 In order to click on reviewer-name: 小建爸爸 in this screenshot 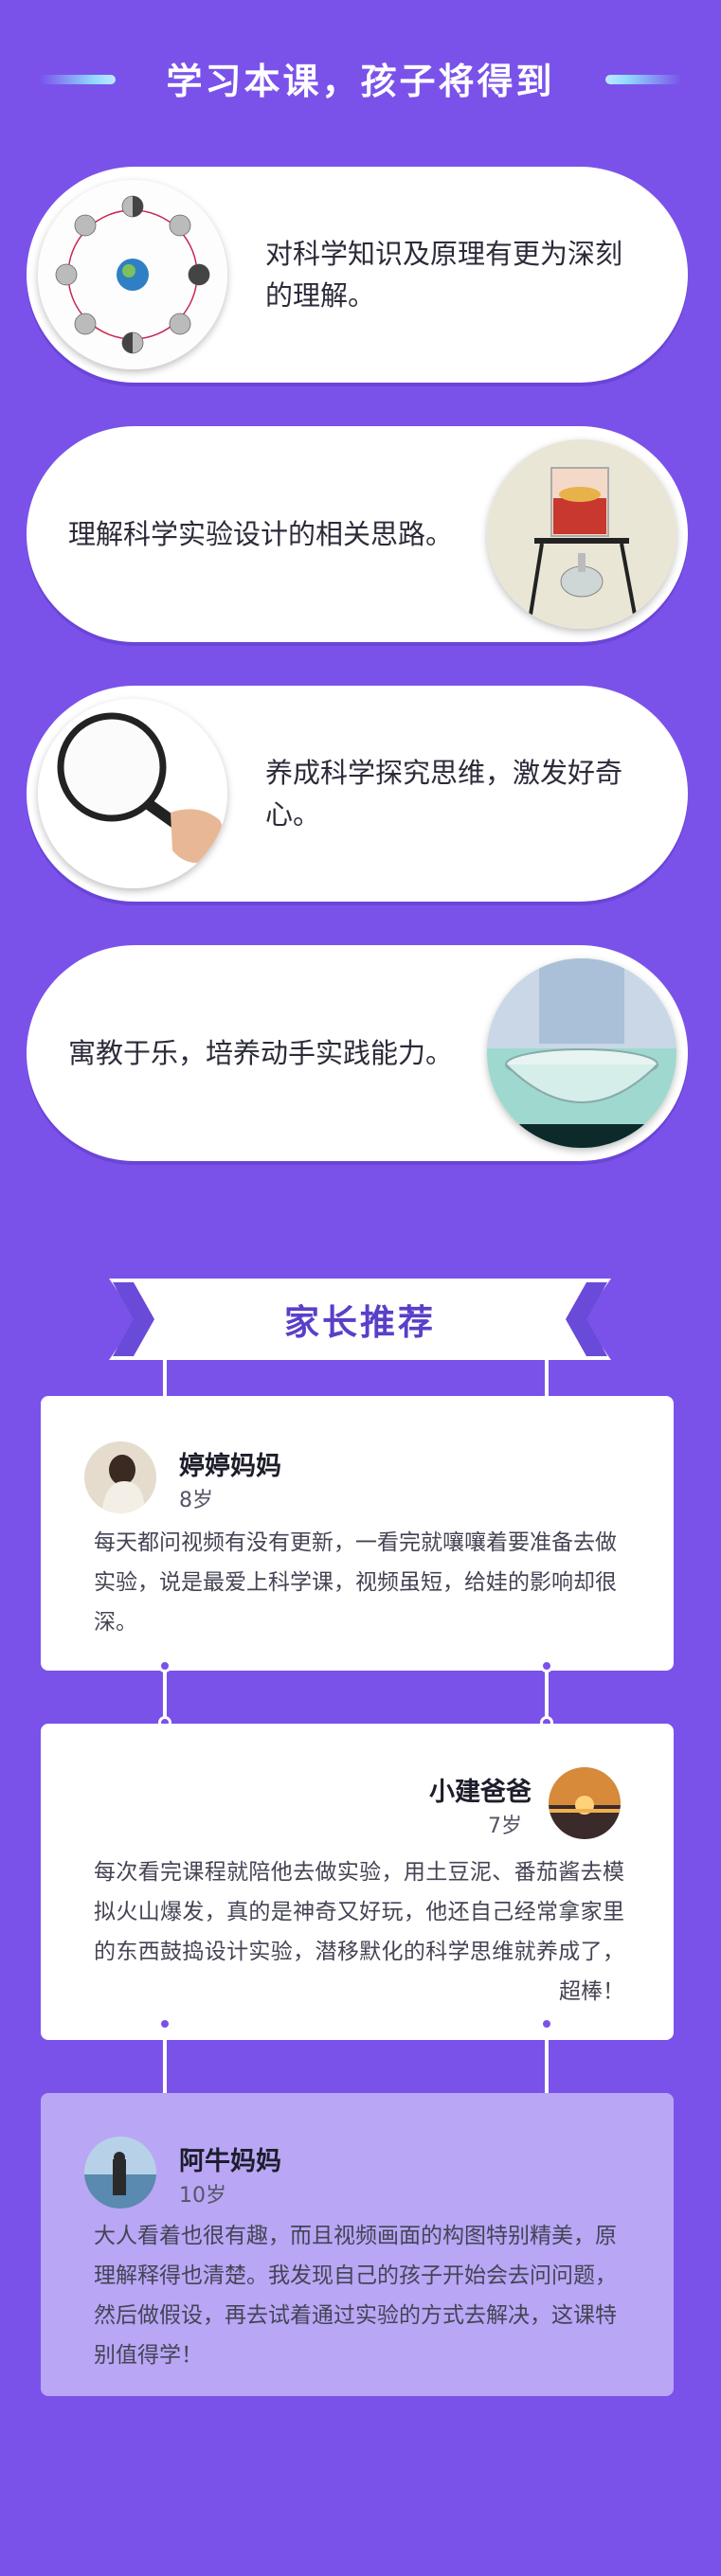, I will do `click(480, 1792)`.